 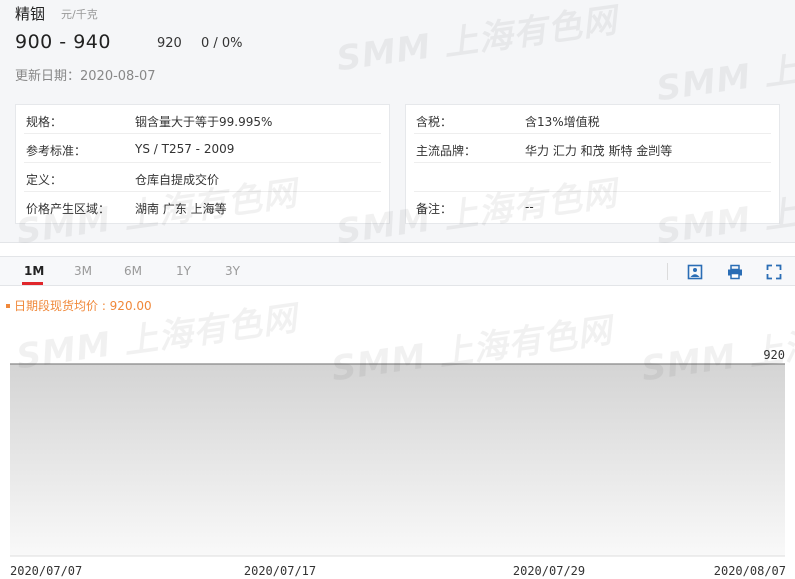 I want to click on info-row-tax: 含税： 含13%增值税, so click(x=592, y=119).